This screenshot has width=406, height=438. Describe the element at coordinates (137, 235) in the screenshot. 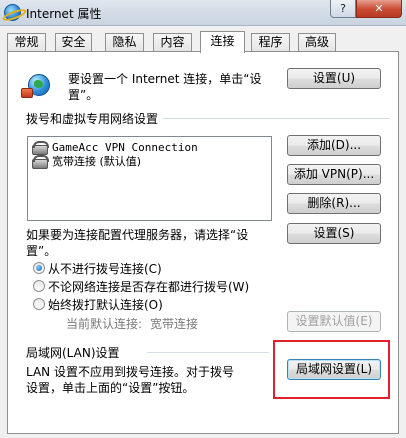

I see `proxy-text-line1: 如果要为连接配置代理服务器，请选择“设` at that location.